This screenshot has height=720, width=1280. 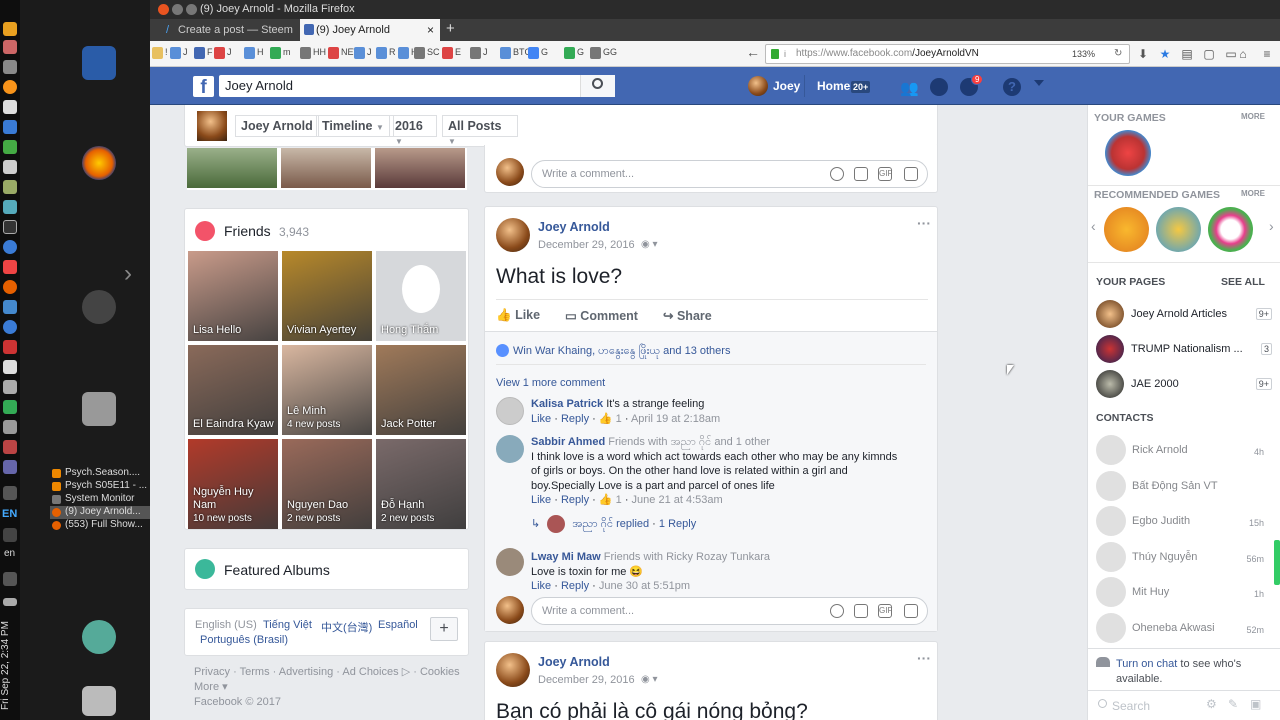 What do you see at coordinates (786, 86) in the screenshot?
I see `profile-link: Joey` at bounding box center [786, 86].